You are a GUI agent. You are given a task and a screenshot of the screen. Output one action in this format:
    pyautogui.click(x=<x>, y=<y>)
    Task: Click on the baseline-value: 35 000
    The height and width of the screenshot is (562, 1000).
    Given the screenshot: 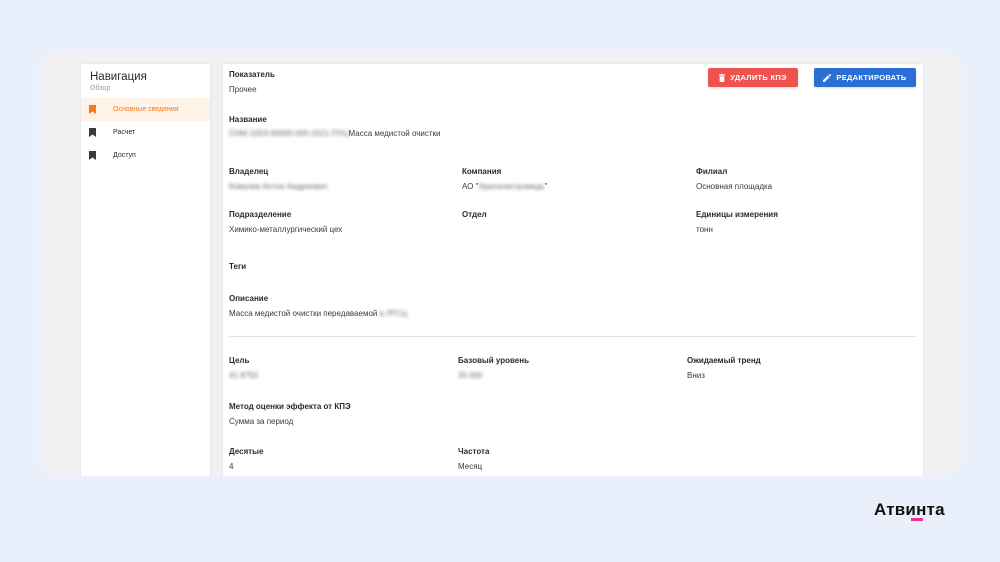 What is the action you would take?
    pyautogui.click(x=470, y=375)
    